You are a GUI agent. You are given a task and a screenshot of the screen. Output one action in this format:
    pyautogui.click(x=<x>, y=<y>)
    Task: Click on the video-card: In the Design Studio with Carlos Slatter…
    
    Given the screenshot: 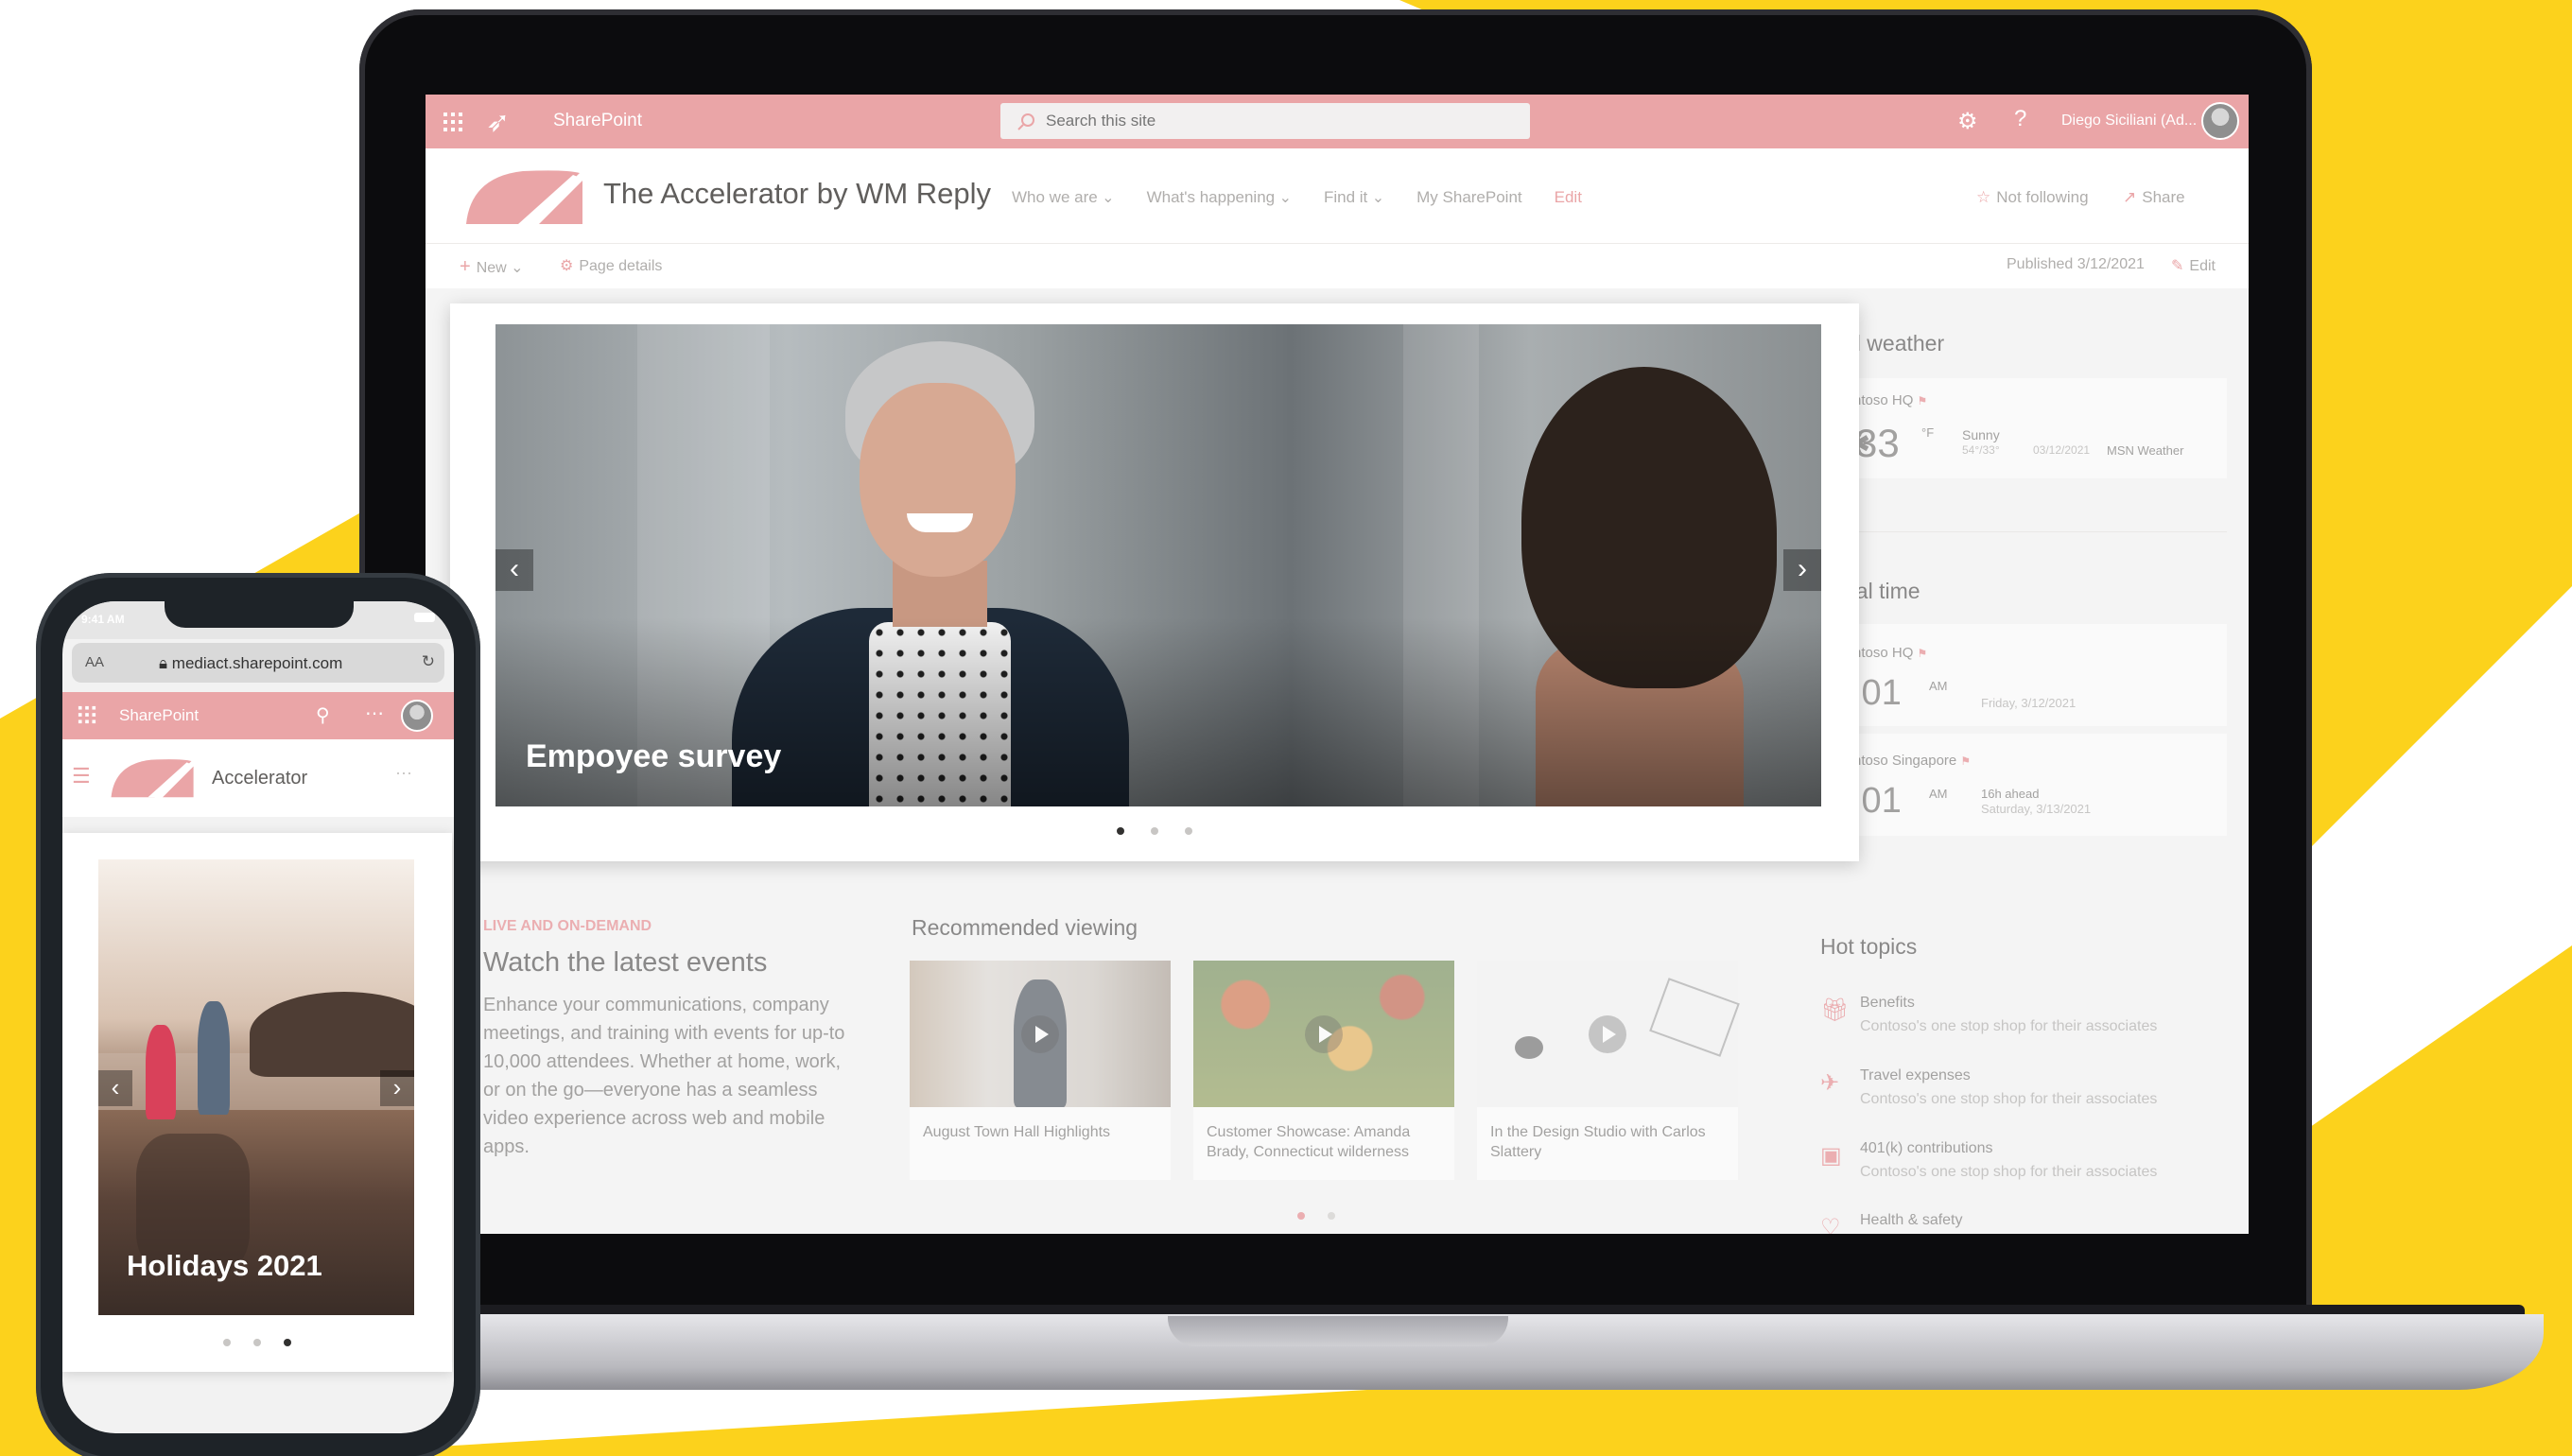 What is the action you would take?
    pyautogui.click(x=1608, y=1070)
    